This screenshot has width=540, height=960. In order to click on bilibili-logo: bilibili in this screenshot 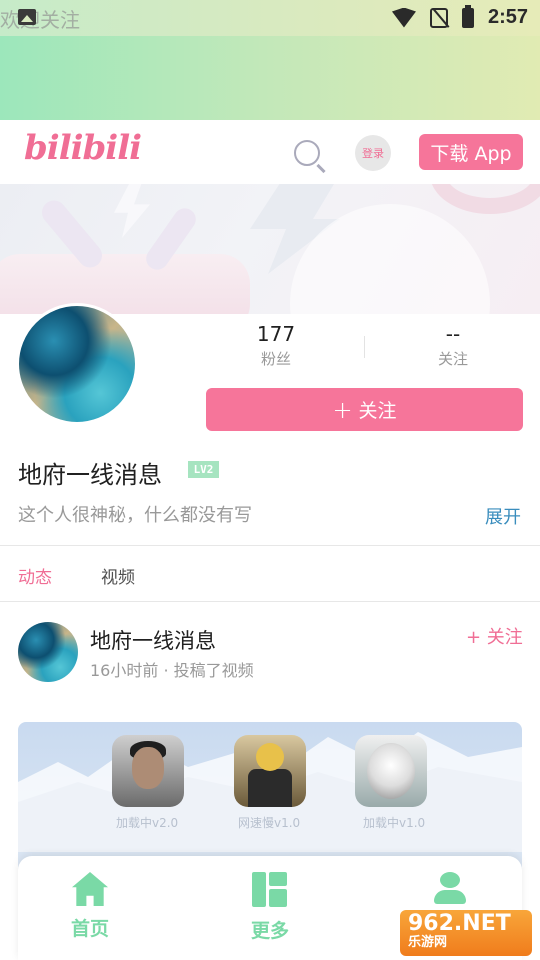, I will do `click(83, 148)`.